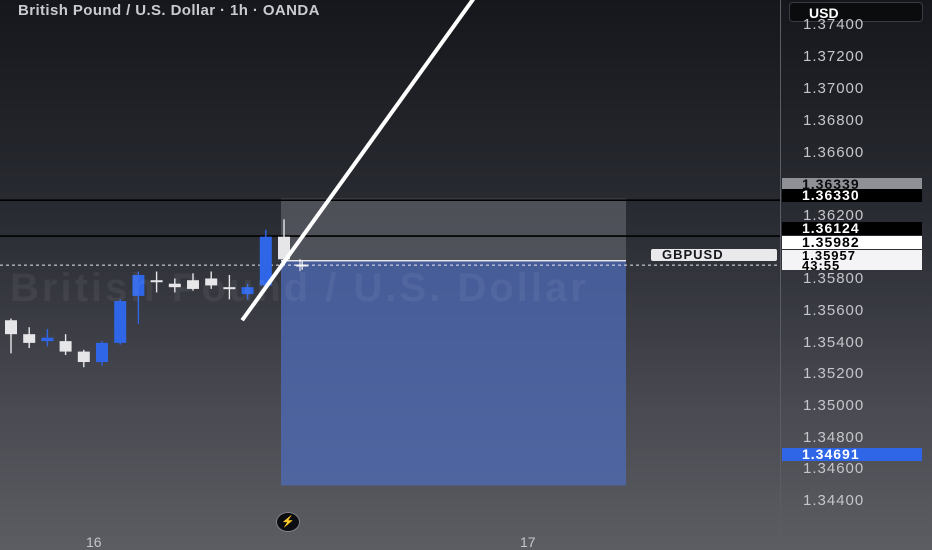 This screenshot has height=550, width=932. What do you see at coordinates (834, 500) in the screenshot?
I see `price-tick: 1.34400` at bounding box center [834, 500].